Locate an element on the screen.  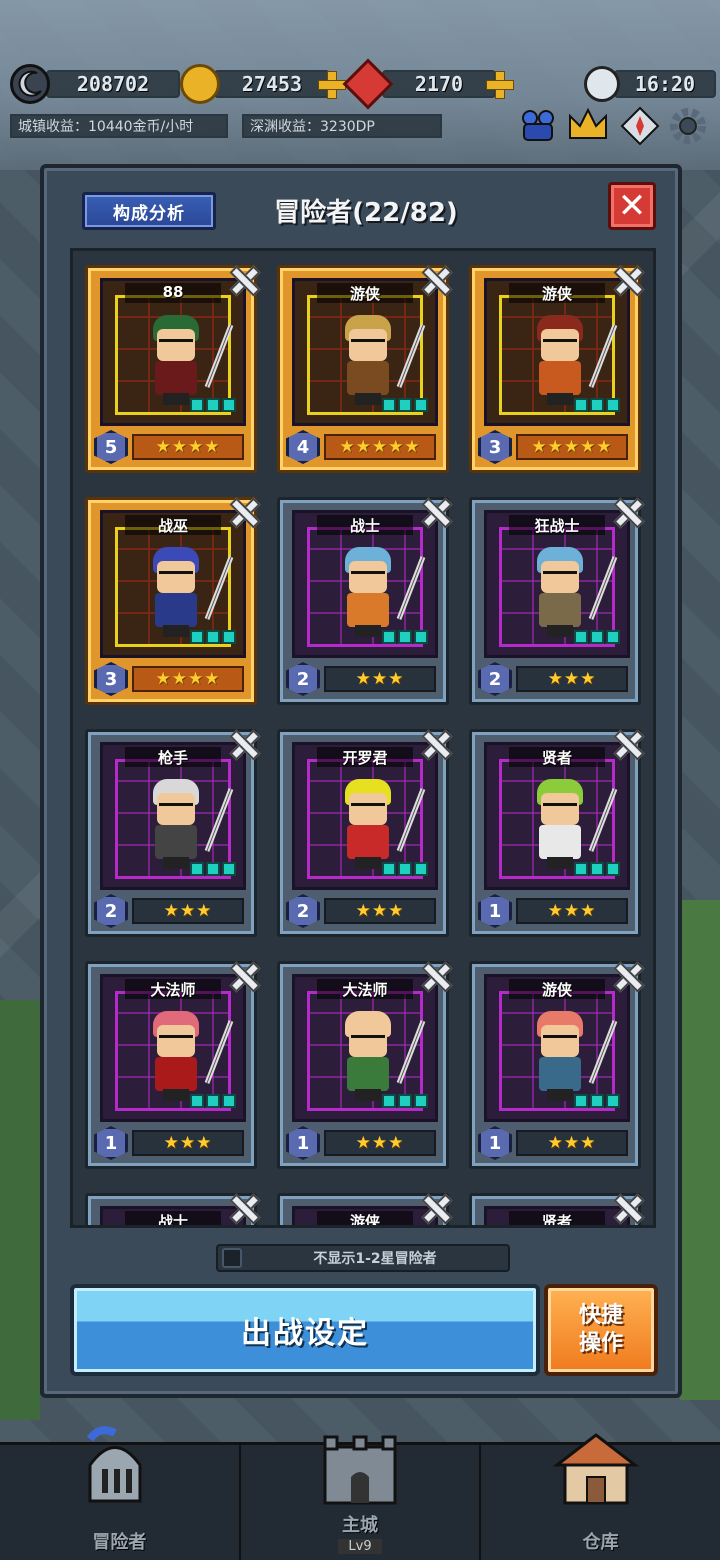
party-icon is located at coordinates (538, 124).